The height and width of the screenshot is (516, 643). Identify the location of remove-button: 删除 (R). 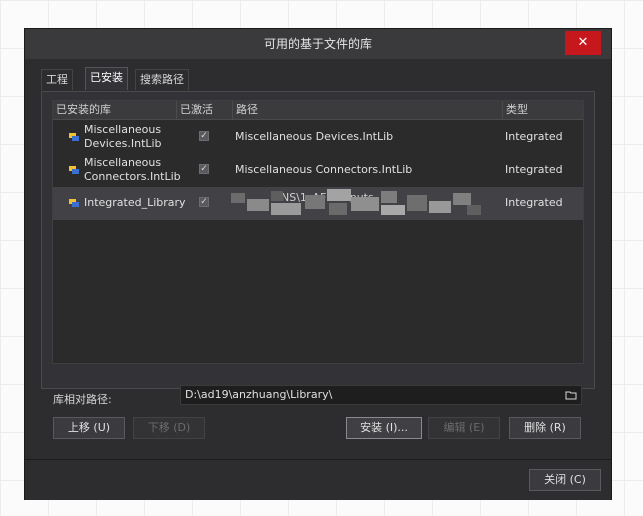
(545, 428).